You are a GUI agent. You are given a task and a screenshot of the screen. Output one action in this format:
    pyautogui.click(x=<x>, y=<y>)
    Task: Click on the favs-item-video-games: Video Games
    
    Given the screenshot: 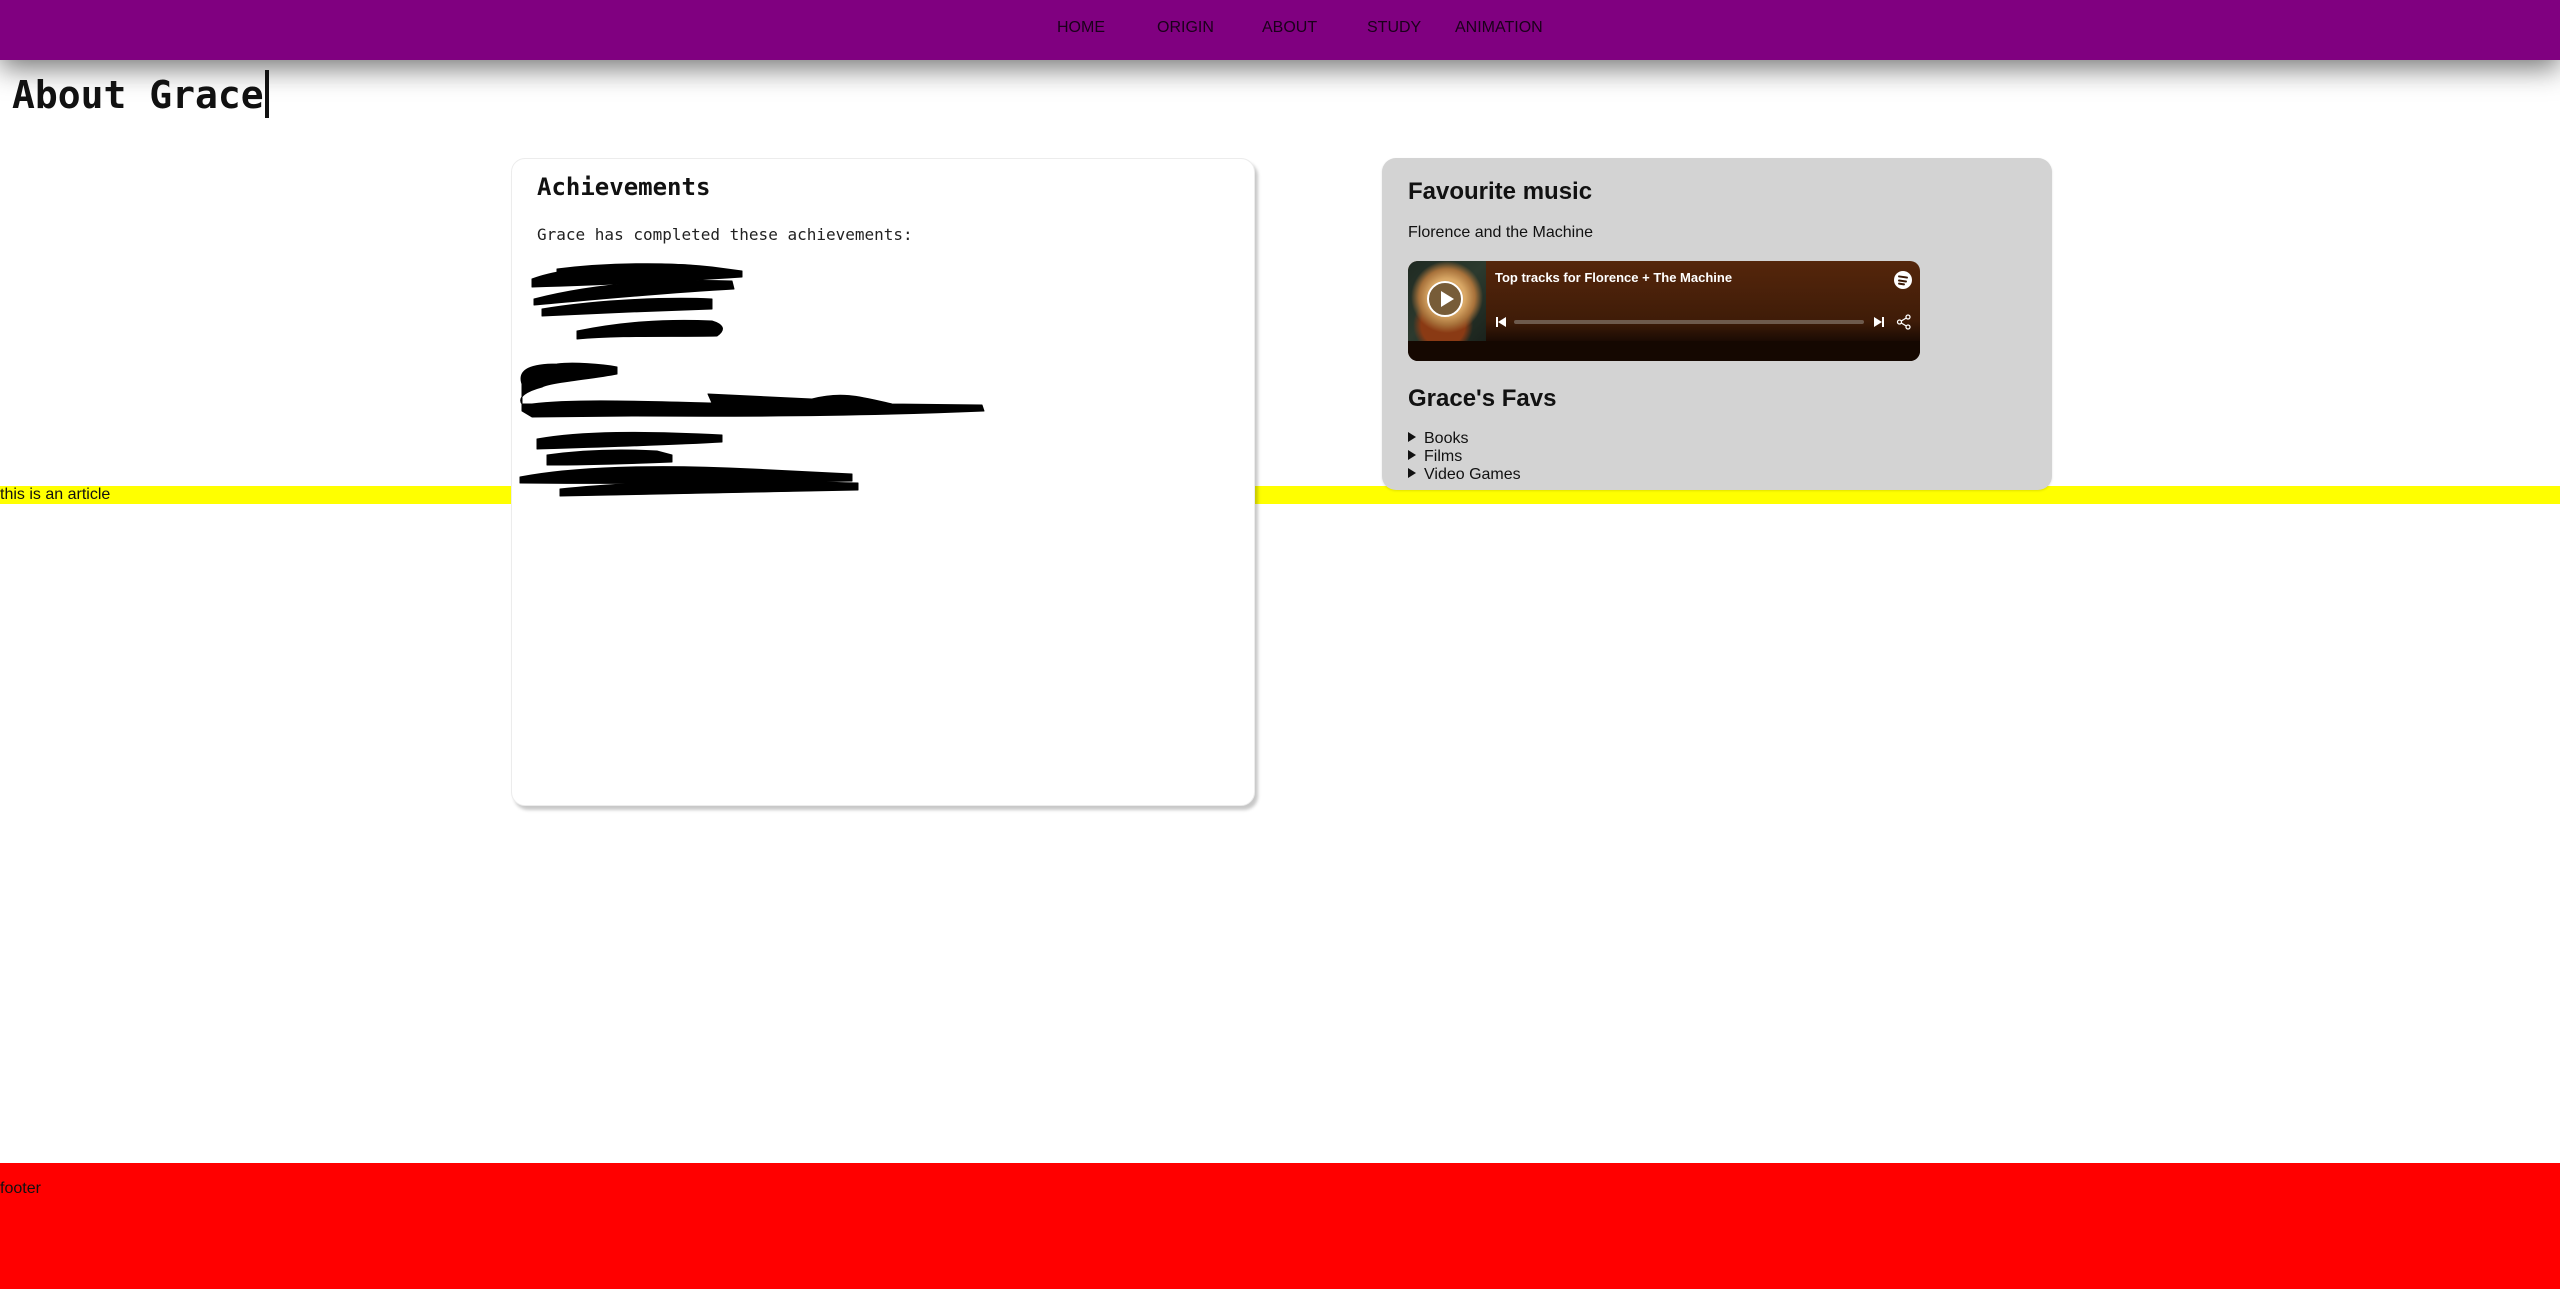 What is the action you would take?
    pyautogui.click(x=1464, y=475)
    